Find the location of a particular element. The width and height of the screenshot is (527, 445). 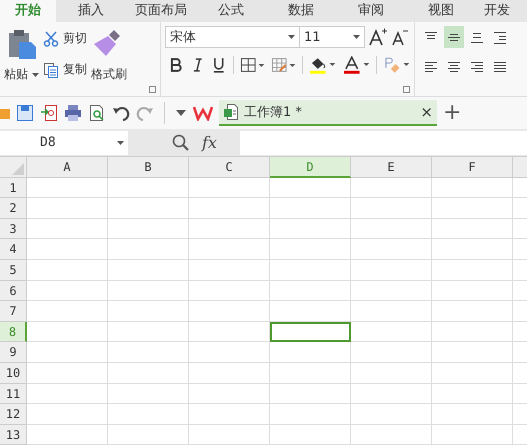

menu-tab: 插入 is located at coordinates (91, 11).